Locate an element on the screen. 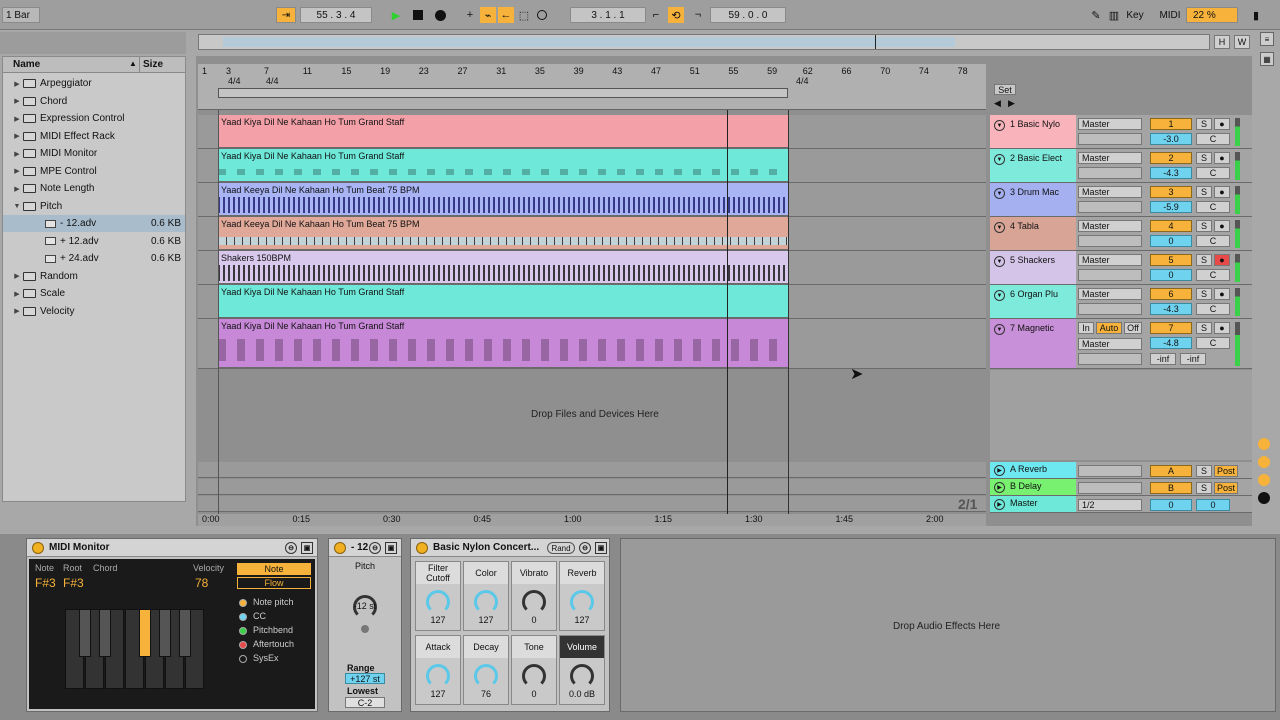  lowest-field: C-2 is located at coordinates (365, 702).